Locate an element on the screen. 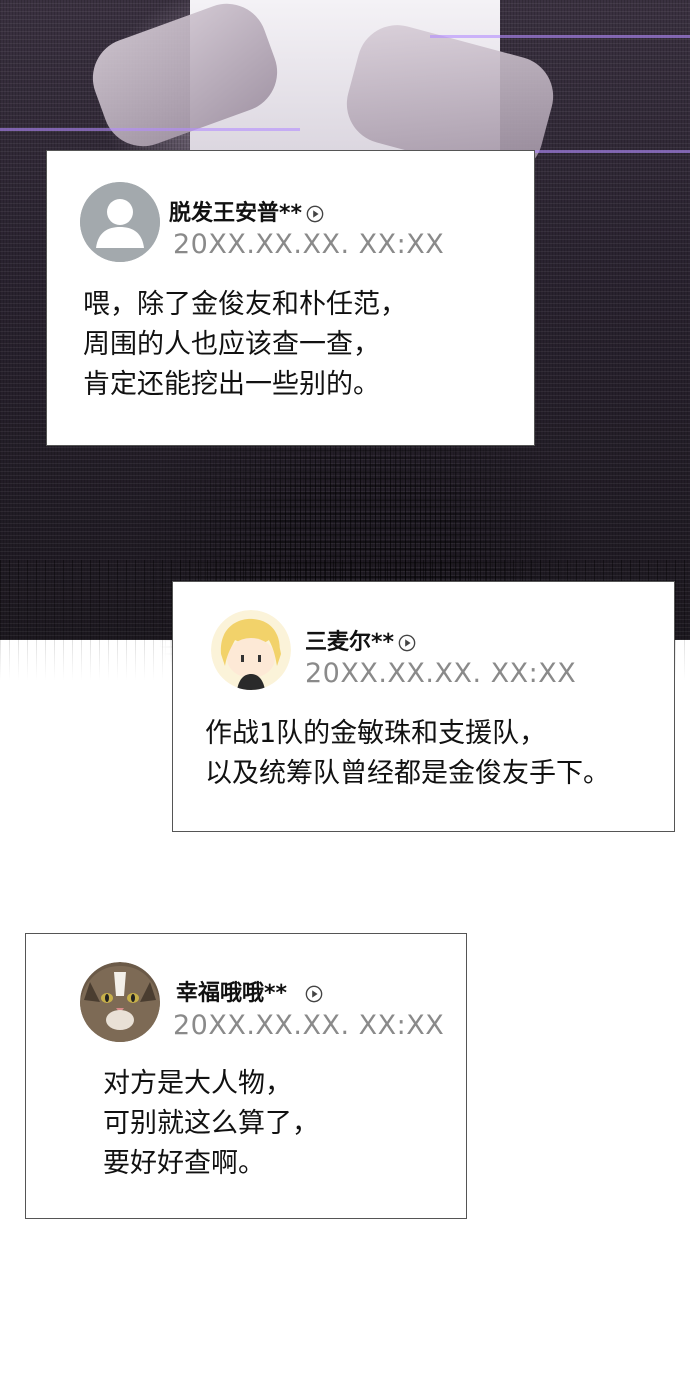 The height and width of the screenshot is (1394, 690). comment-body: 喂，除了金俊友和朴任范， 周围的人也应该查一查， 肯定还能挖出一些别的。 is located at coordinates (245, 345).